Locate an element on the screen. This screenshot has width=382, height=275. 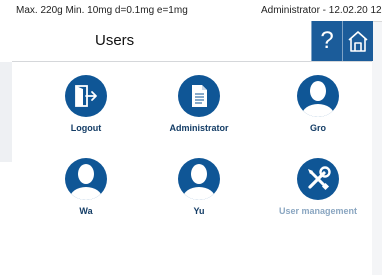
document-icon is located at coordinates (199, 96).